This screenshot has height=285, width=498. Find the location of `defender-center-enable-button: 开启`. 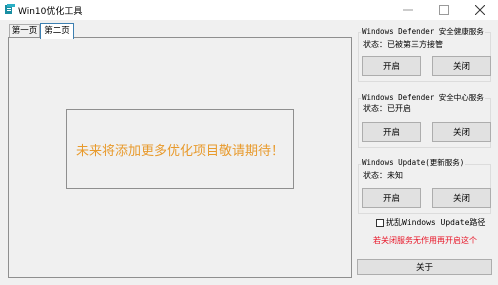

defender-center-enable-button: 开启 is located at coordinates (391, 132).